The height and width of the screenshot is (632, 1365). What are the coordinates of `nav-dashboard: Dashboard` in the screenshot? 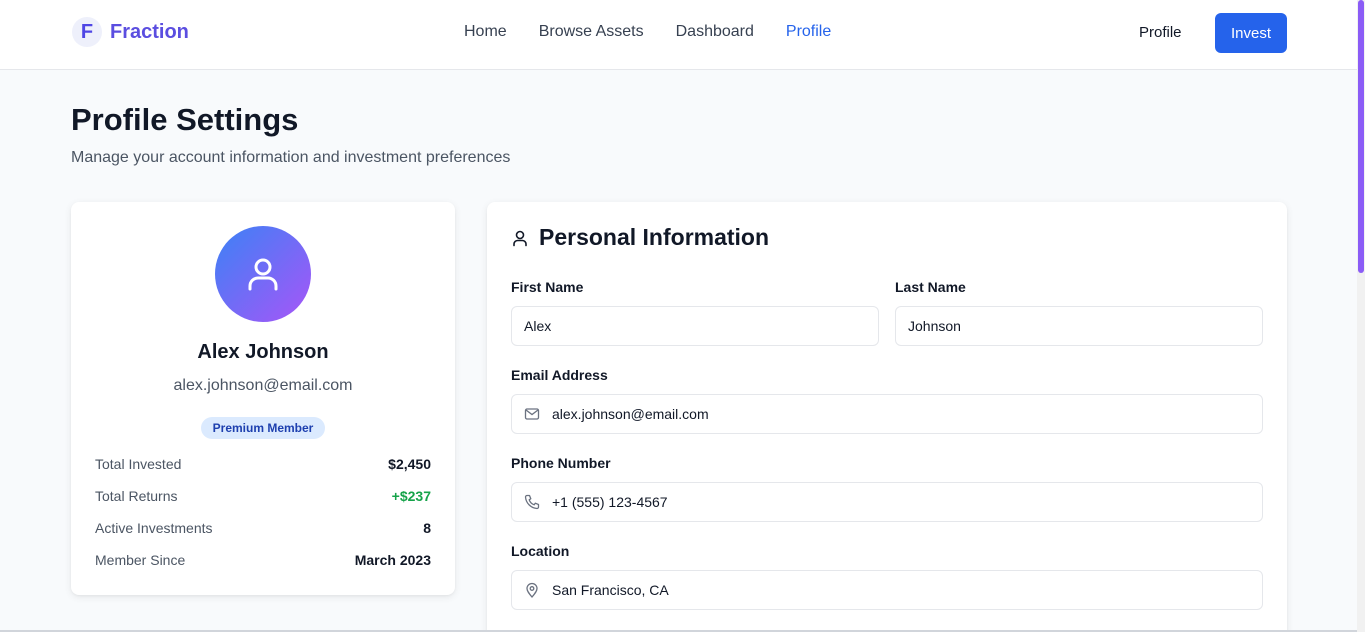 It's located at (715, 32).